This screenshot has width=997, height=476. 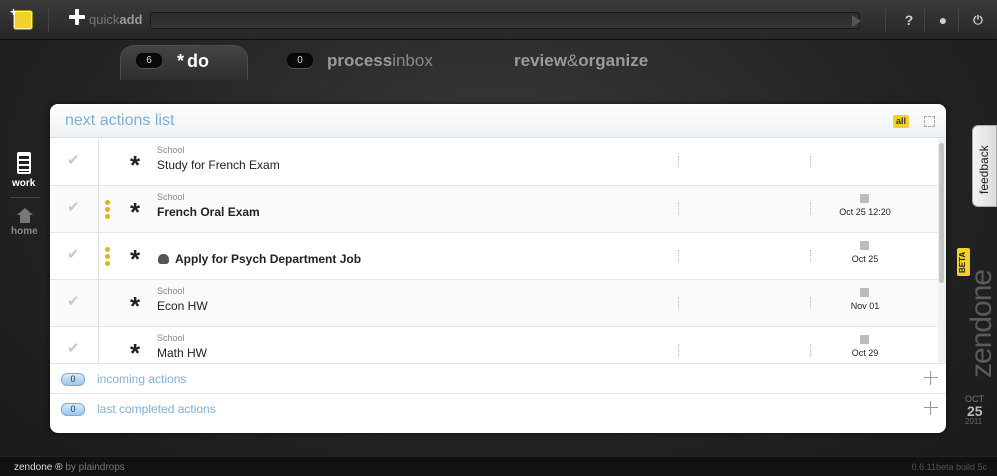 I want to click on completed-count: 0, so click(x=73, y=409).